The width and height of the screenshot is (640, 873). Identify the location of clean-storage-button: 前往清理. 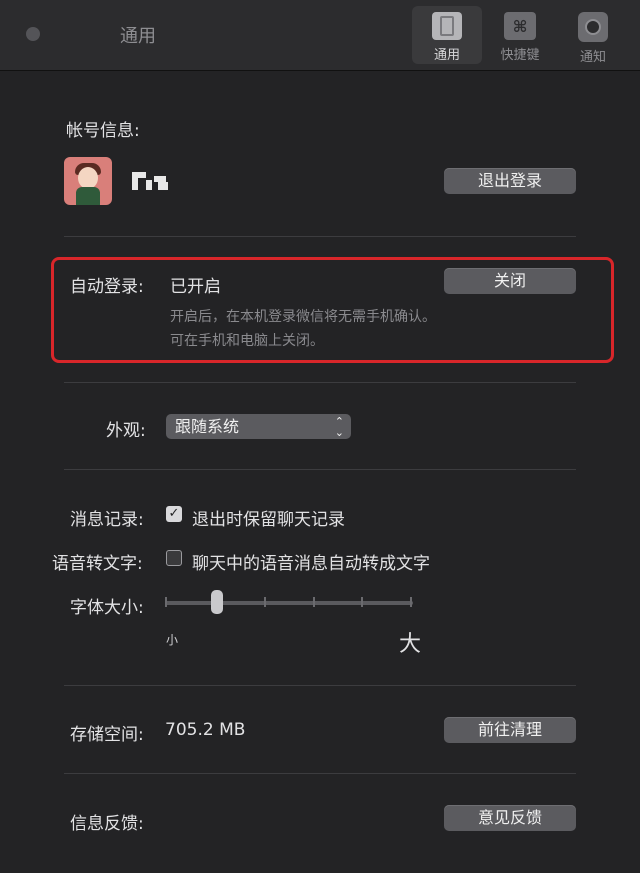
(510, 730).